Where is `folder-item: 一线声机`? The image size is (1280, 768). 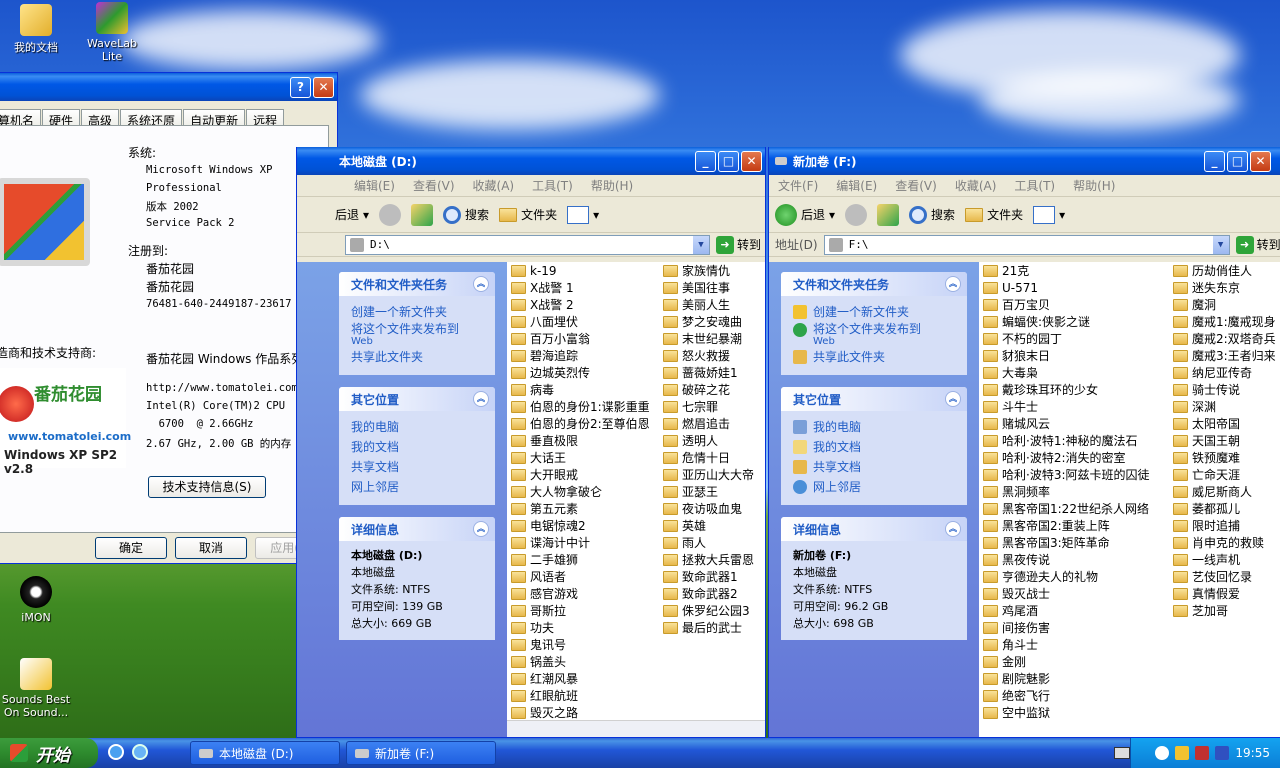
folder-item: 一线声机 is located at coordinates (1224, 559).